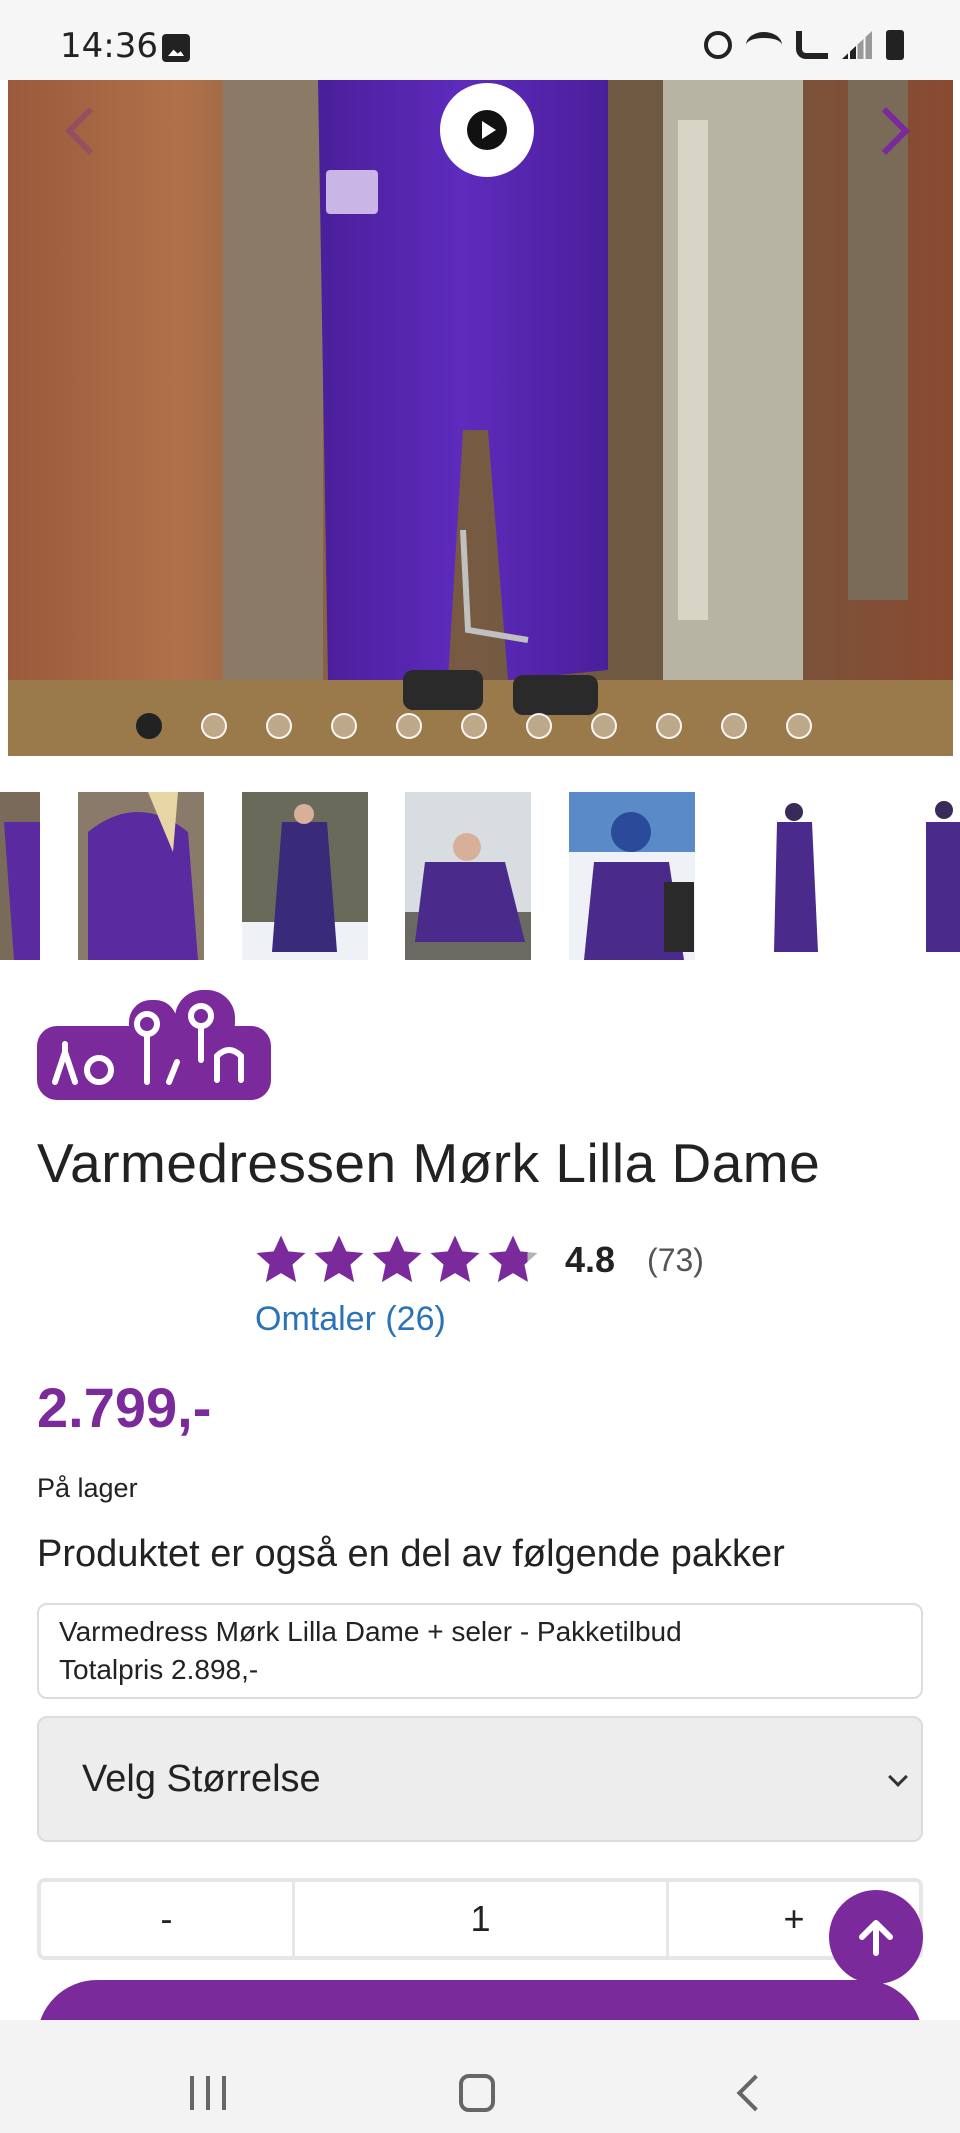 The height and width of the screenshot is (2133, 960). I want to click on status-icons, so click(804, 45).